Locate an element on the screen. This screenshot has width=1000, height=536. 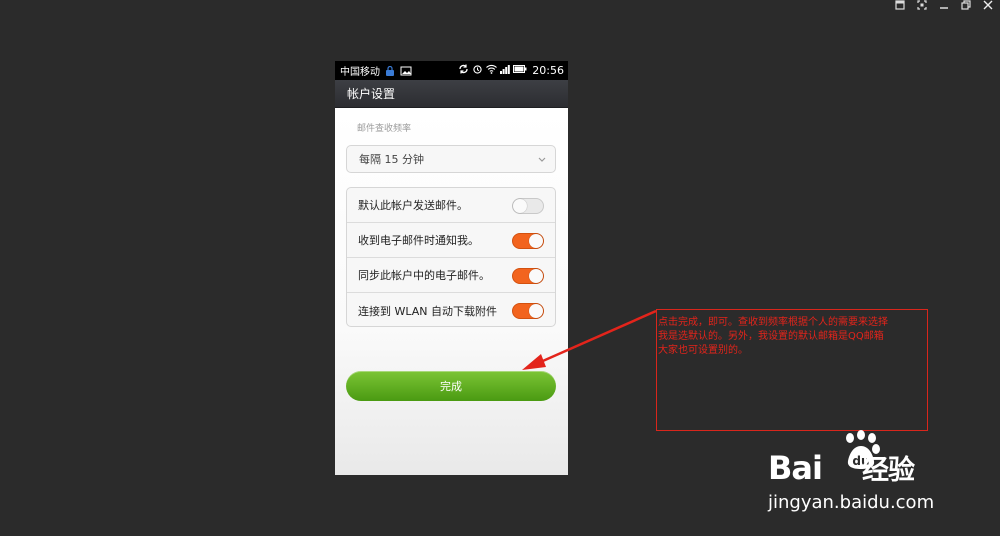
baidu-watermark: du Bai 经验 jingyan.baidu.com is located at coordinates (868, 475).